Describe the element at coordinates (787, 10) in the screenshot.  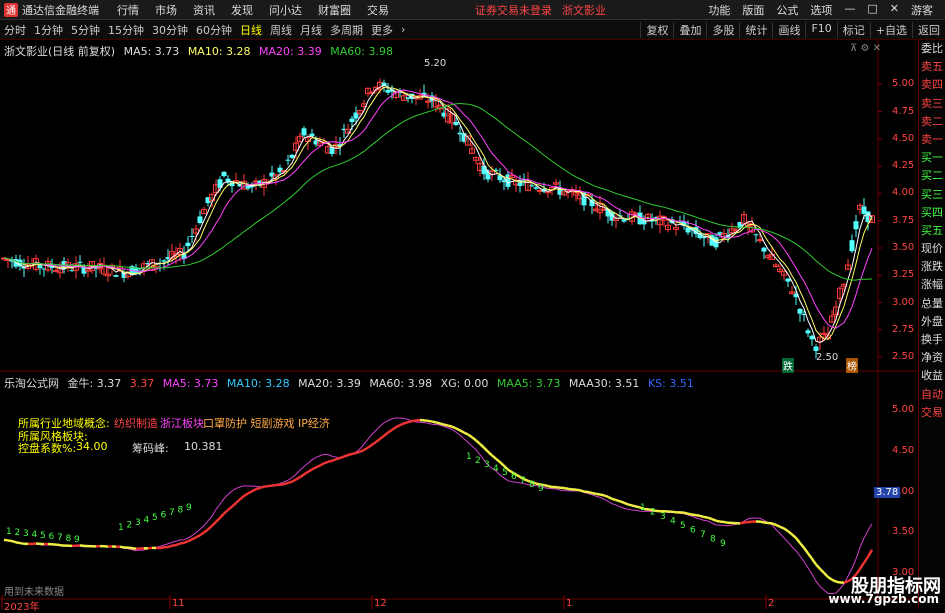
I see `menu-formula: 公式` at that location.